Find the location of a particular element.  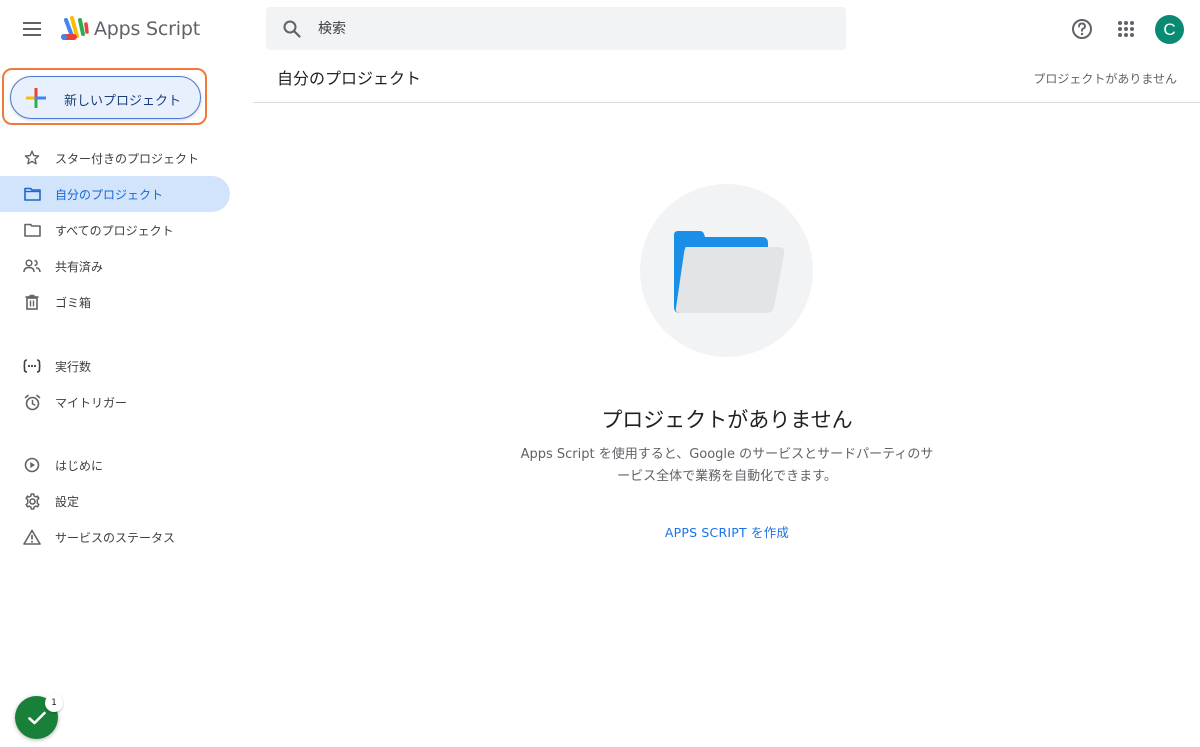

sidebar-item-triggers: マイトリガー is located at coordinates (115, 402).